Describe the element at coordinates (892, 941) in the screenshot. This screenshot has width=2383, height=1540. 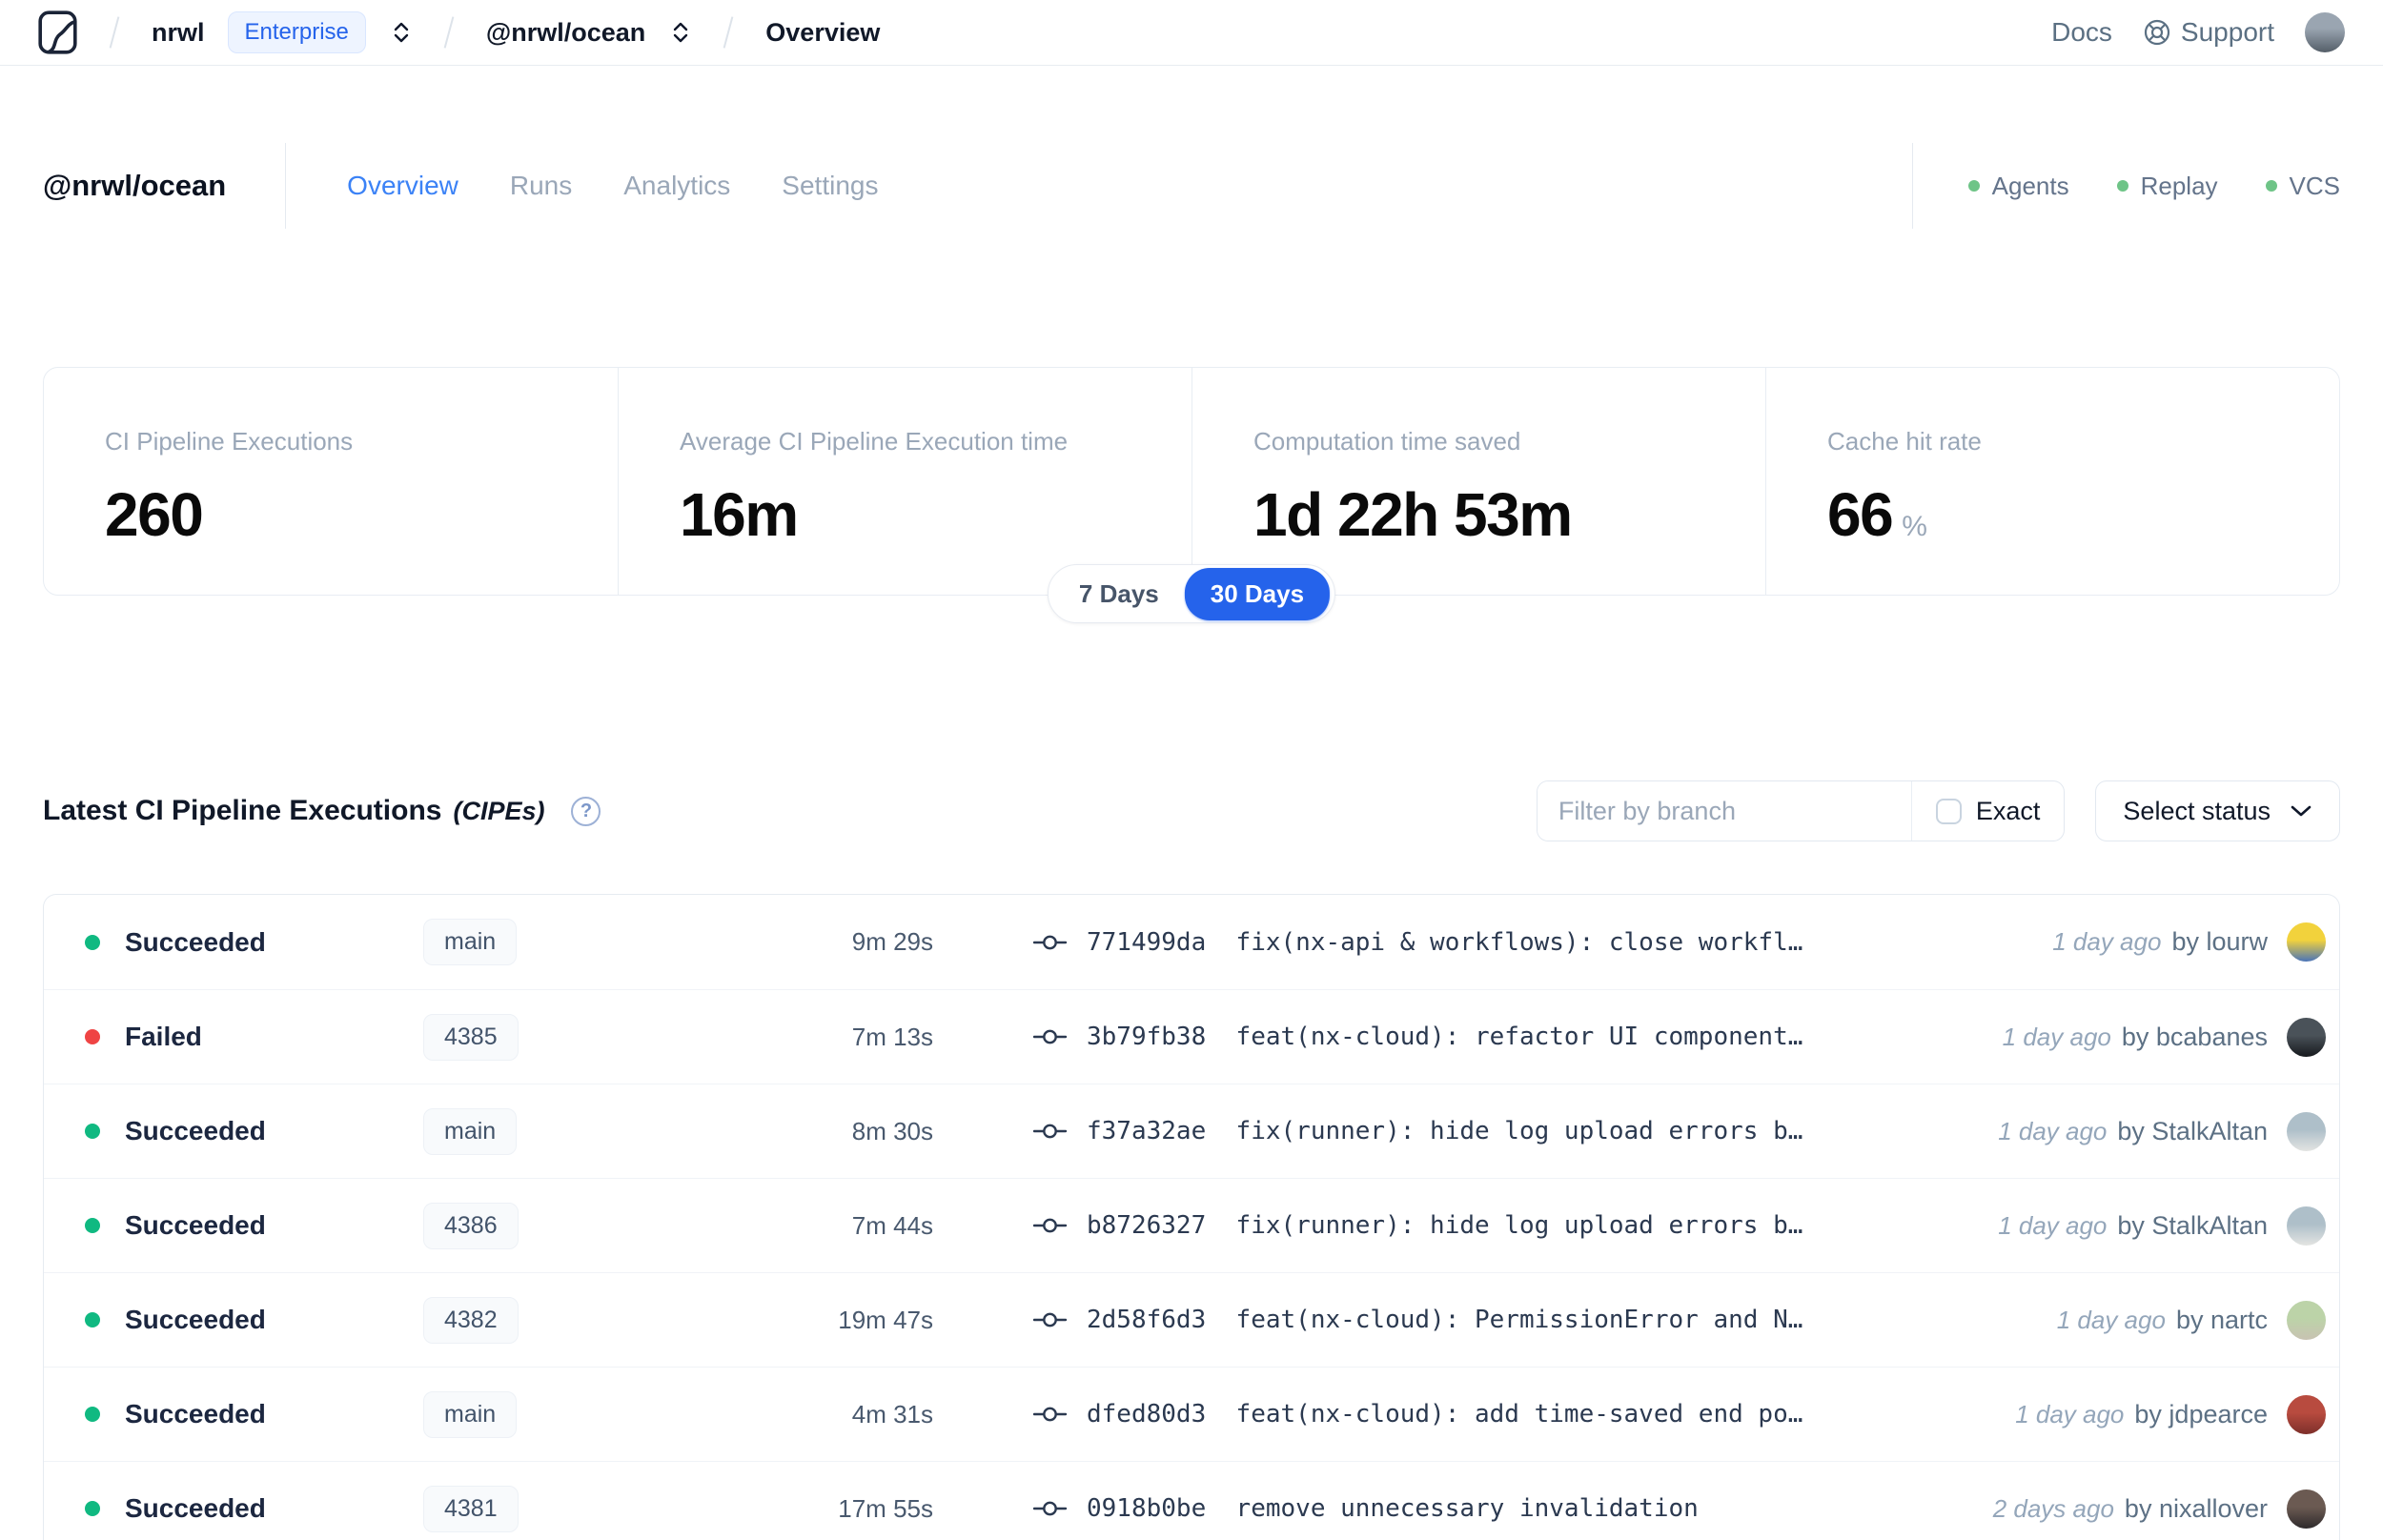
I see `cipe-duration-cell: 9m 29s` at that location.